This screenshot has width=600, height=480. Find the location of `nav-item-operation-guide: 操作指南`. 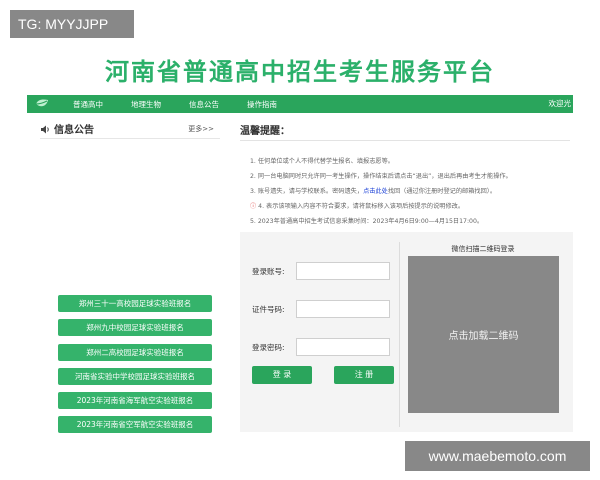

nav-item-operation-guide: 操作指南 is located at coordinates (262, 104).